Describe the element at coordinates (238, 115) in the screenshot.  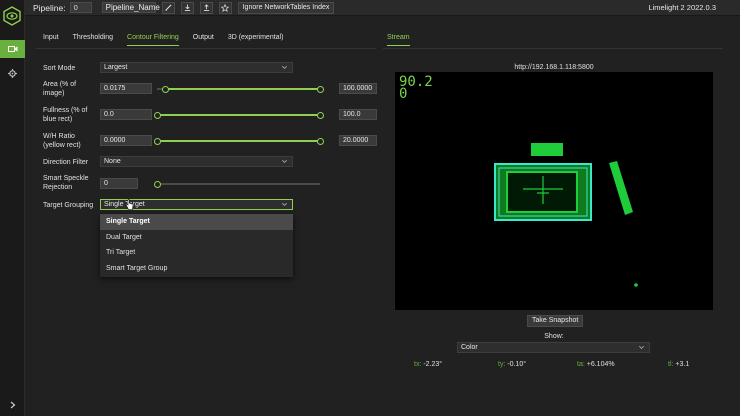
I see `fullness-range-slider-fill` at that location.